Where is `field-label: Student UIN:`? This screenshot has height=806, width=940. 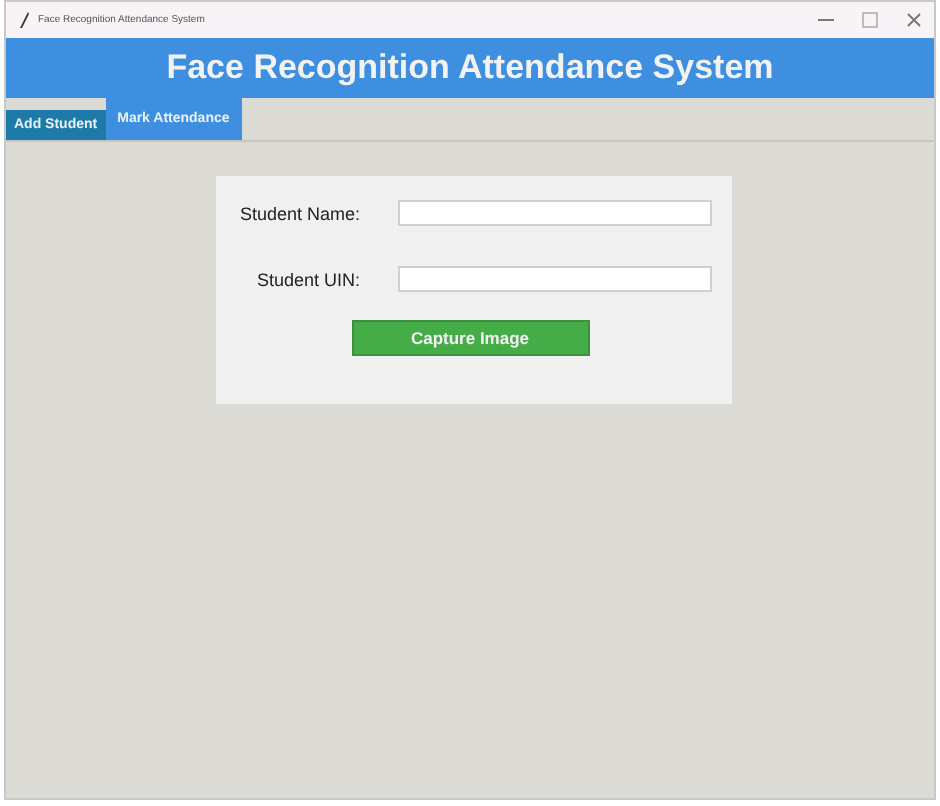 field-label: Student UIN: is located at coordinates (307, 279).